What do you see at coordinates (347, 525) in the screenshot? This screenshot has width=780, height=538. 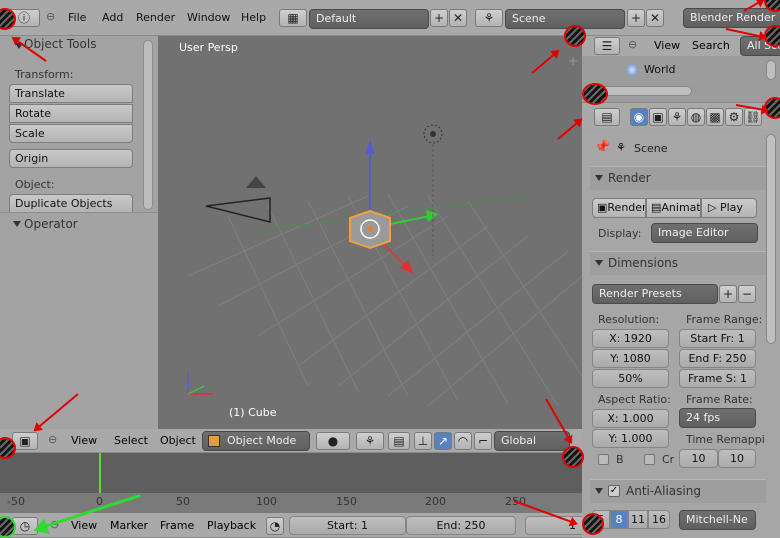 I see `start-frame-field: Start: 1` at bounding box center [347, 525].